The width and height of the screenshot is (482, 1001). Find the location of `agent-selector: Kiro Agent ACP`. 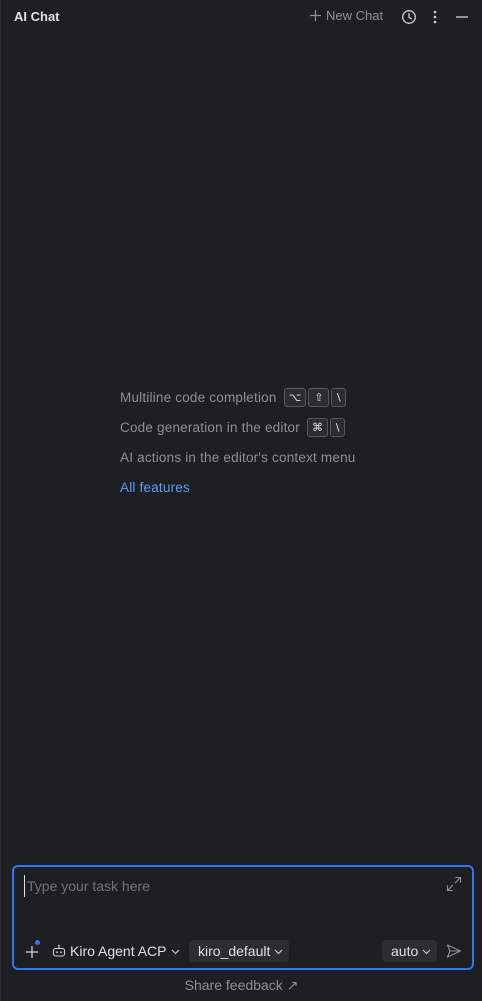

agent-selector: Kiro Agent ACP is located at coordinates (116, 951).